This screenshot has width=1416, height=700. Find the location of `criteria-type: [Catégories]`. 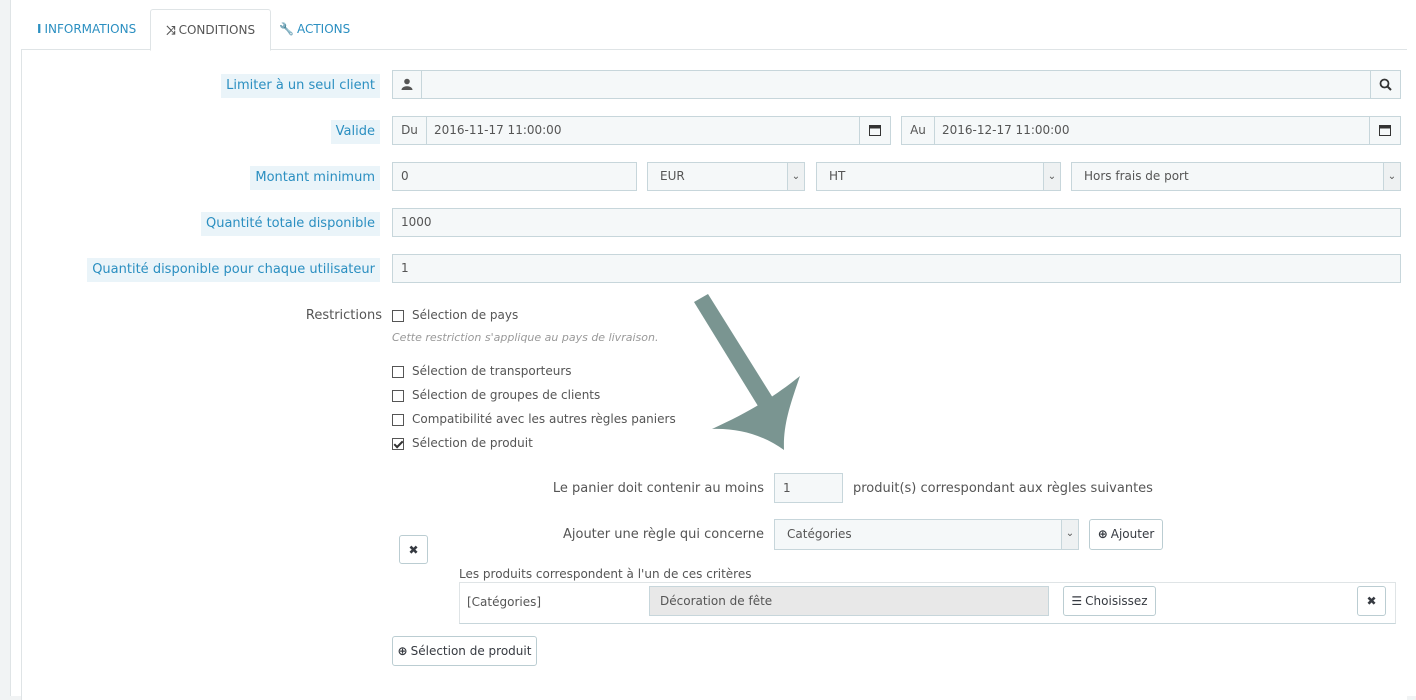

criteria-type: [Catégories] is located at coordinates (504, 602).